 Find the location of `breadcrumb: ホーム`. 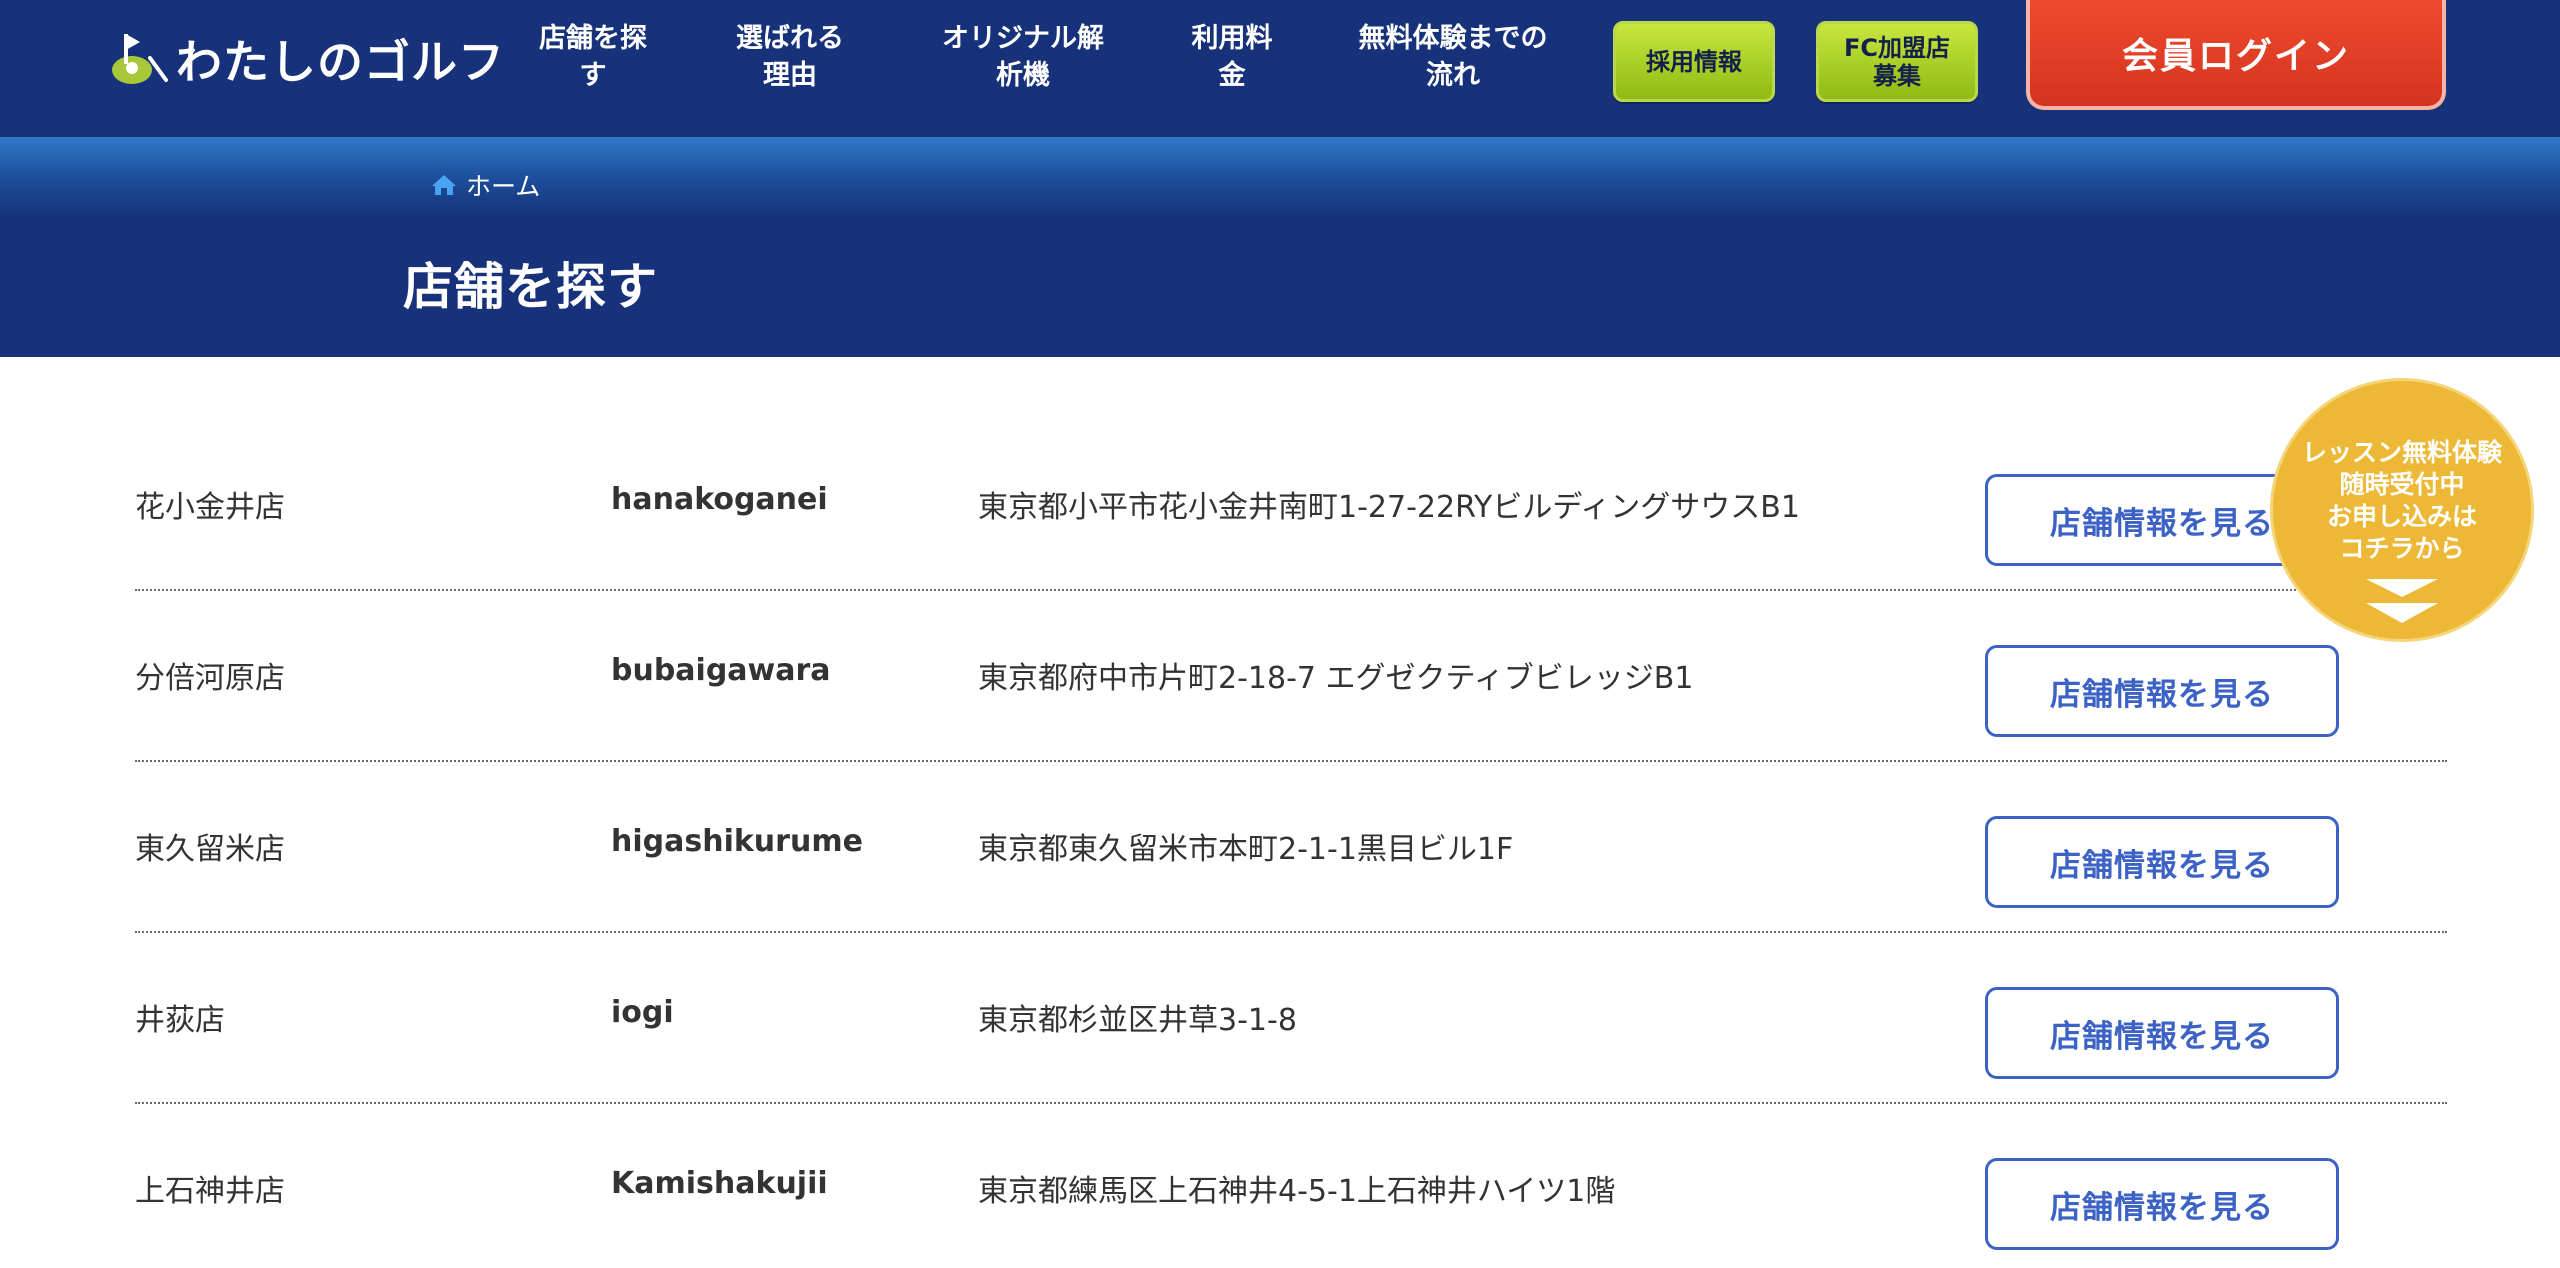

breadcrumb: ホーム is located at coordinates (485, 185).